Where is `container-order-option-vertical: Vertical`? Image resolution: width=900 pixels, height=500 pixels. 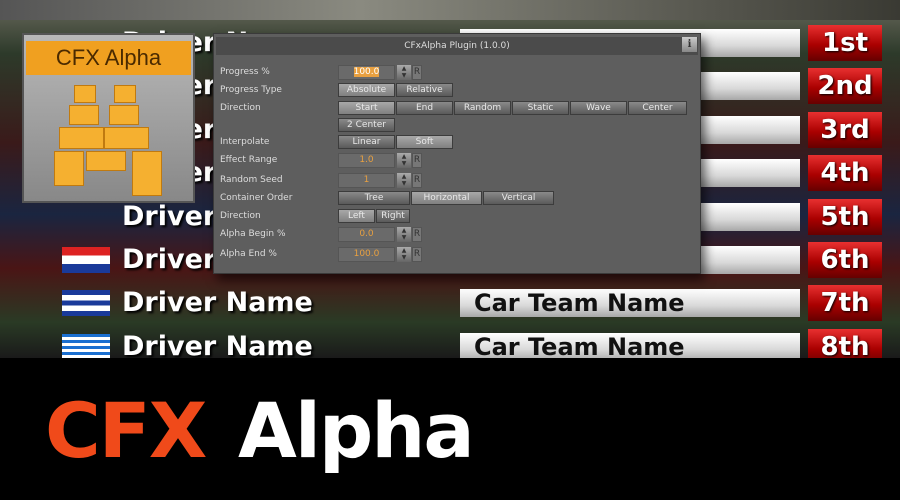 container-order-option-vertical: Vertical is located at coordinates (518, 198).